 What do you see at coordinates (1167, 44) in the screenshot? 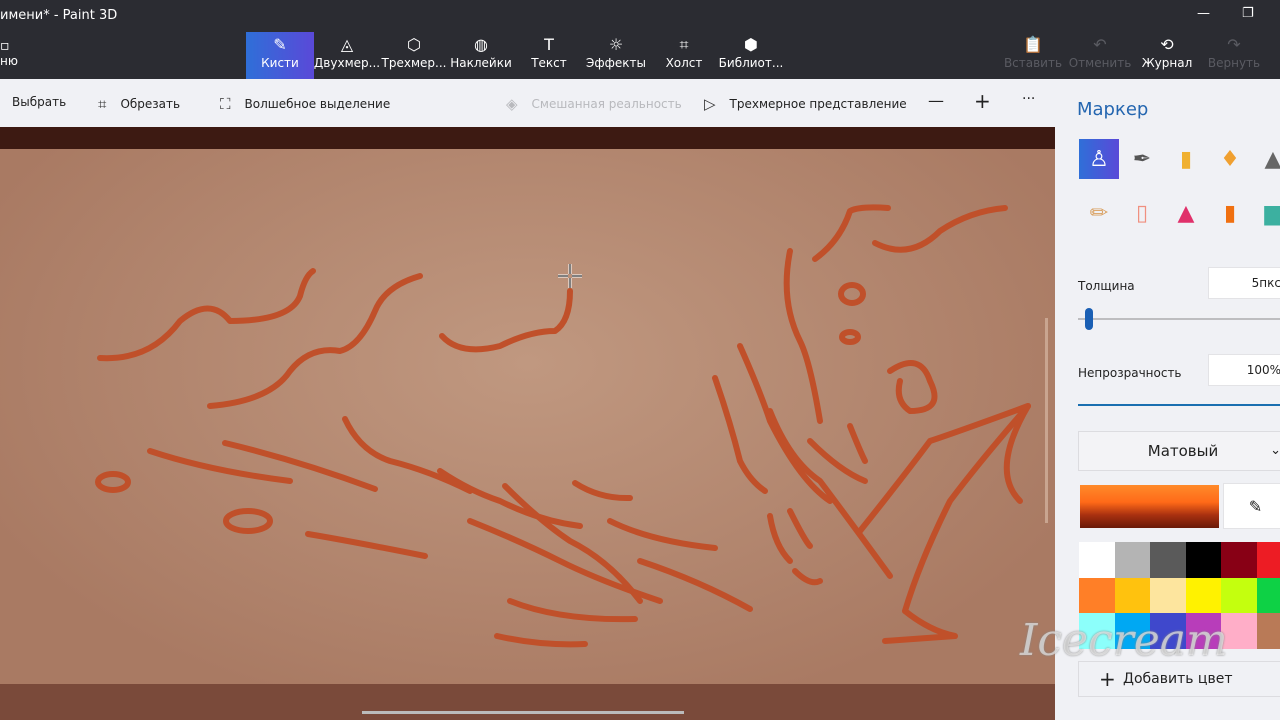
I see `history-icon: ⟲` at bounding box center [1167, 44].